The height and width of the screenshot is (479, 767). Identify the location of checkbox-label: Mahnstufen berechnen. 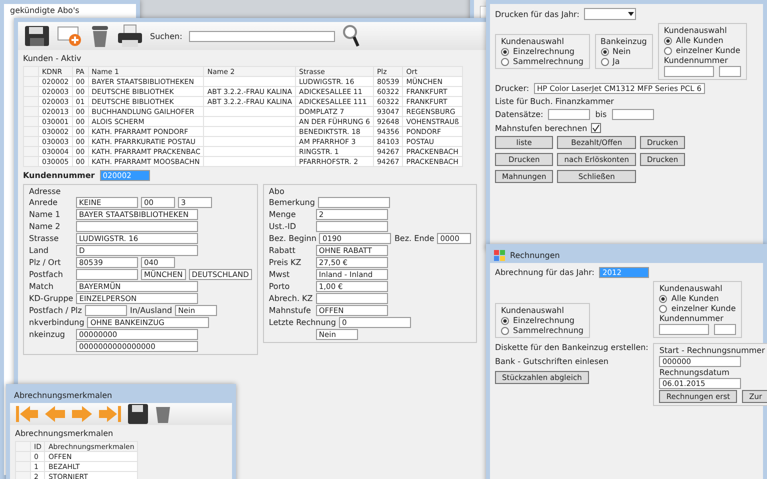
(541, 128).